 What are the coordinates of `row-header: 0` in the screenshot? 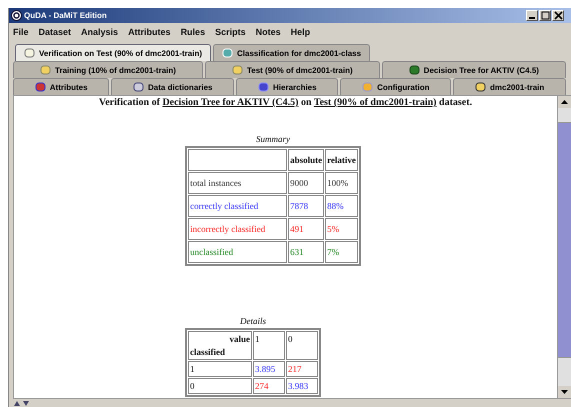 It's located at (220, 386).